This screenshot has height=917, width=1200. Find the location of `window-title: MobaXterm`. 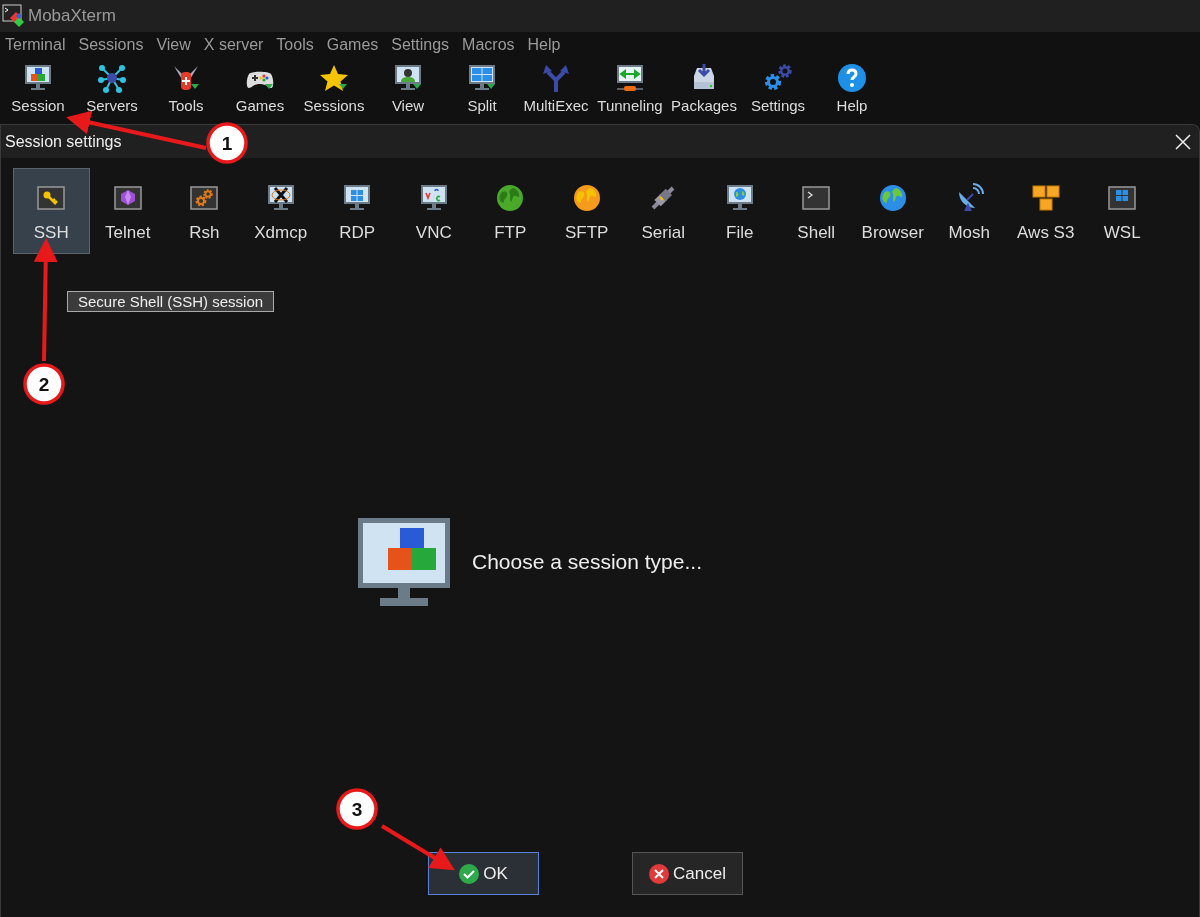

window-title: MobaXterm is located at coordinates (72, 16).